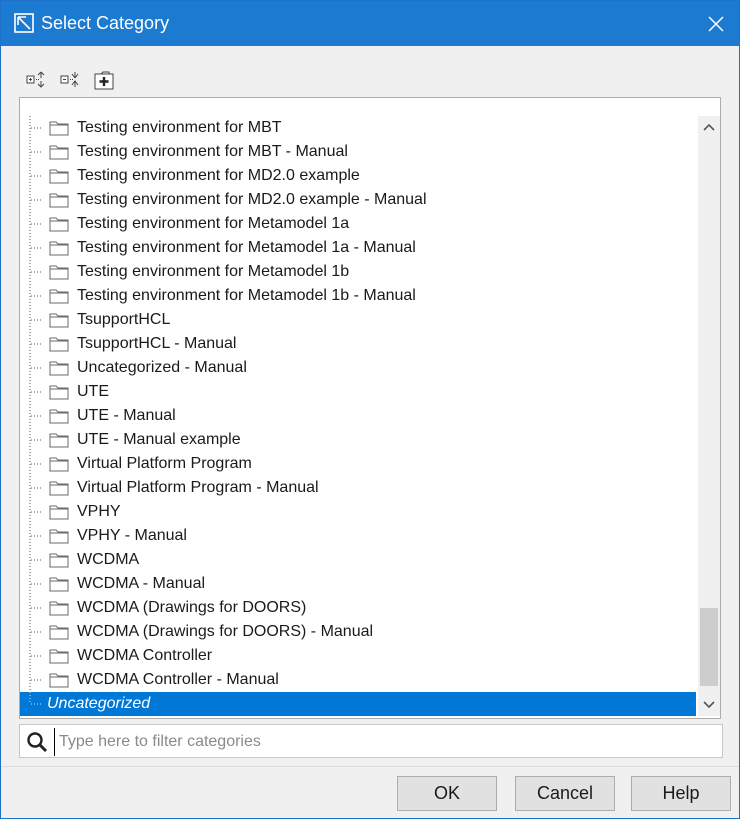  Describe the element at coordinates (358, 608) in the screenshot. I see `tree-item: WCDMA (Drawings for DOORS)` at that location.